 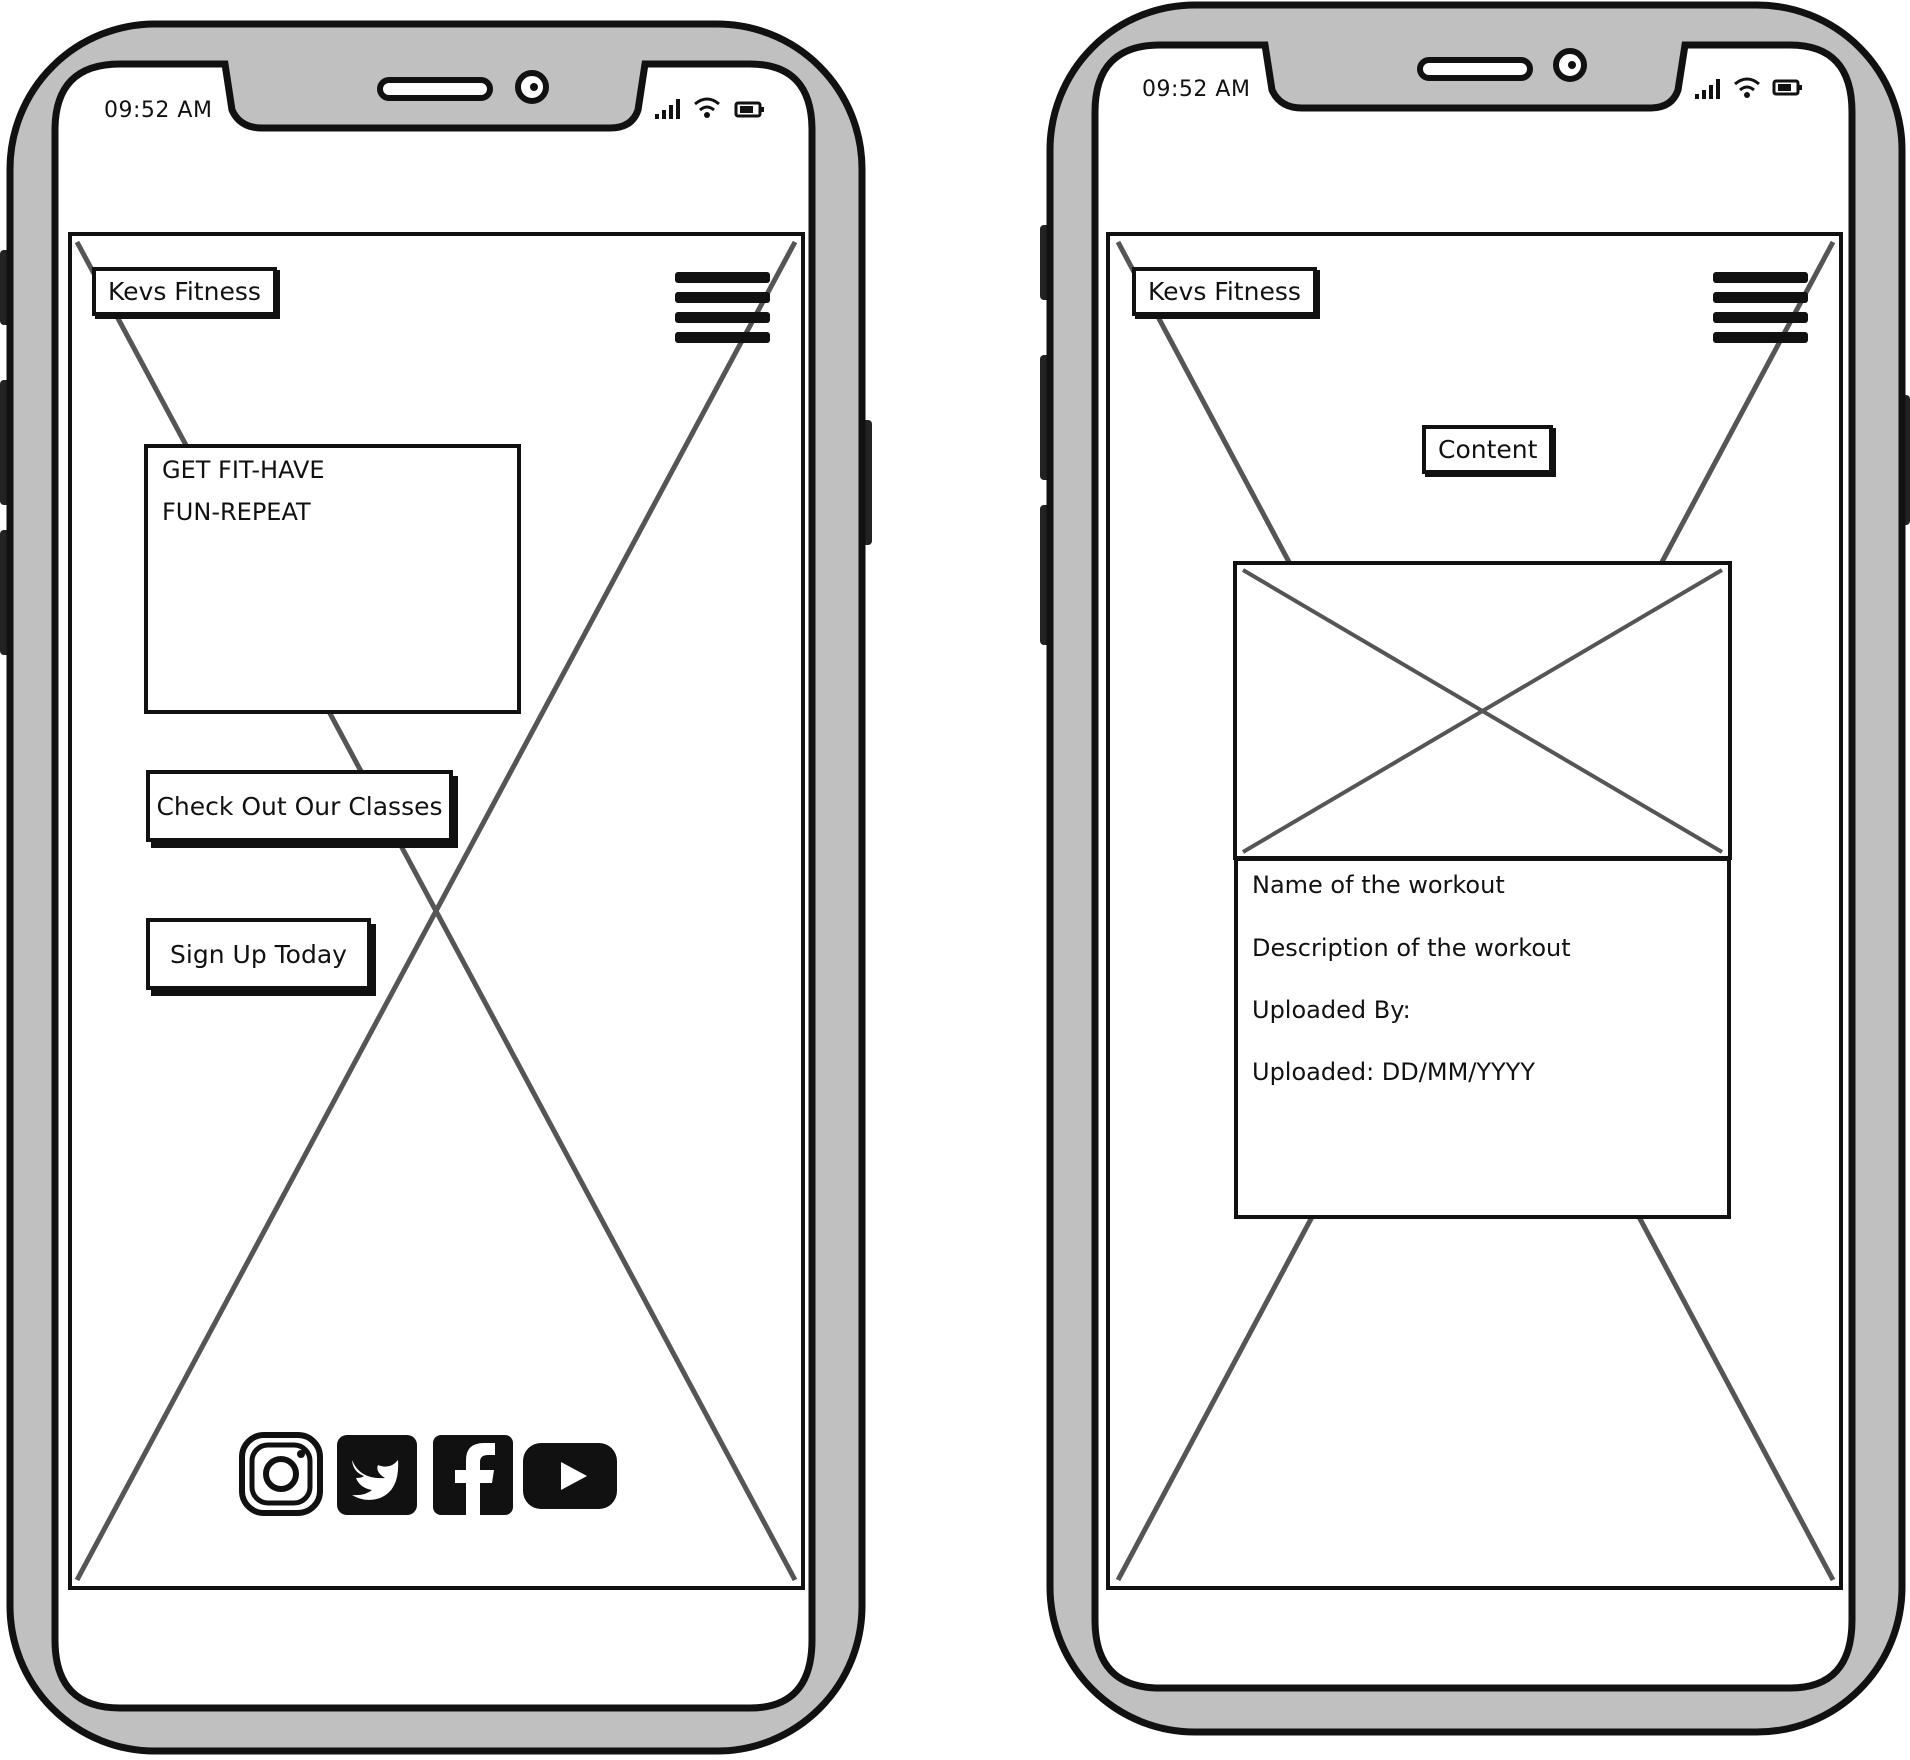 I want to click on workout-uploaded-by: Uploaded By:, so click(x=1331, y=1010).